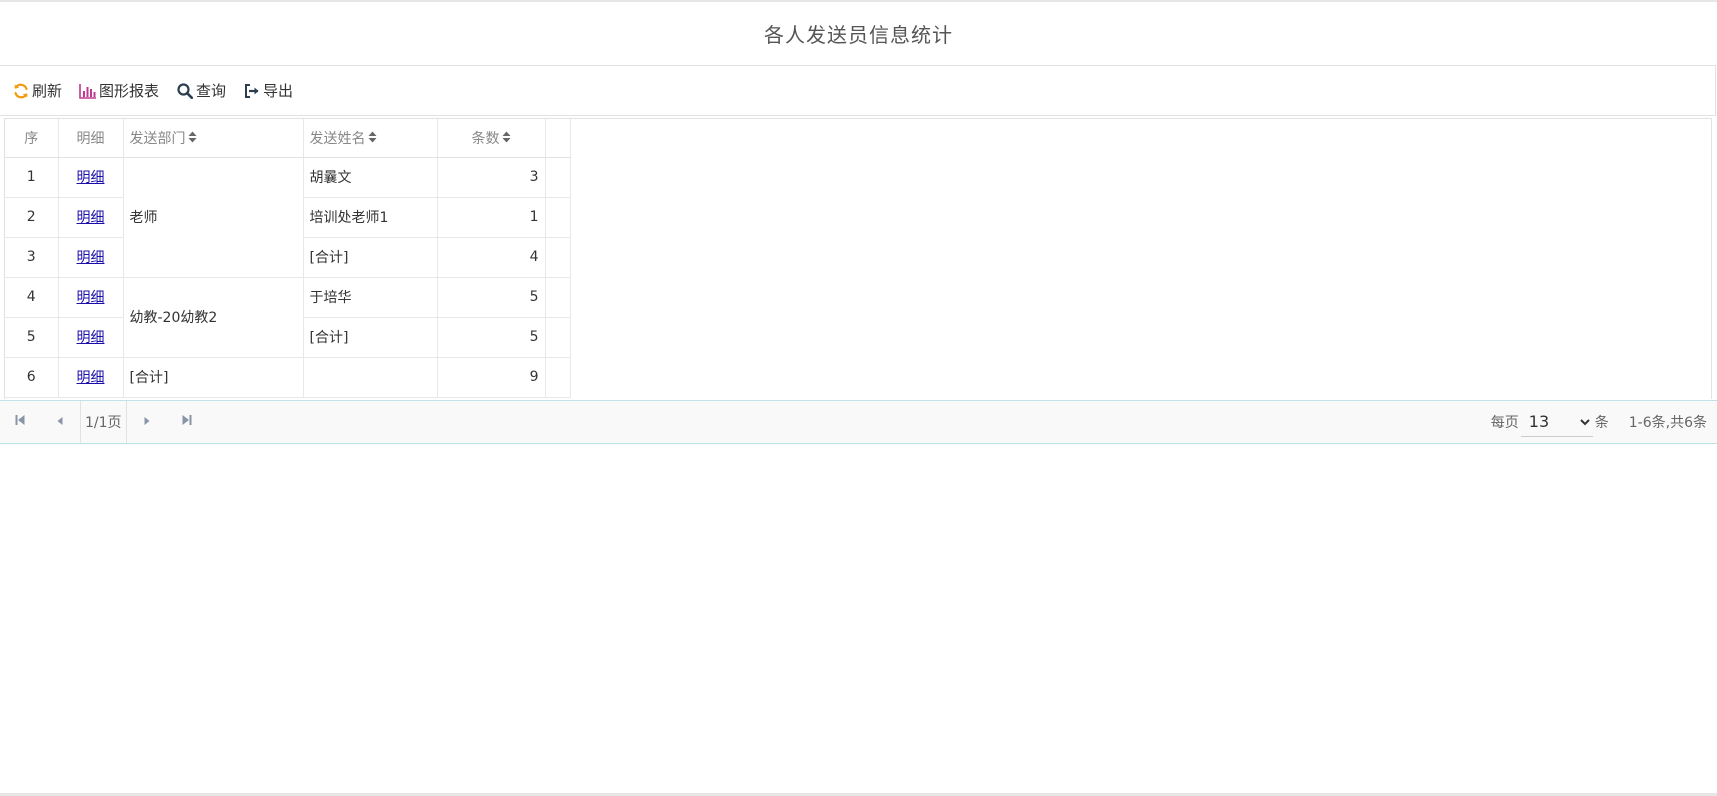  I want to click on record-summary: 1-6条,共6条, so click(1667, 423).